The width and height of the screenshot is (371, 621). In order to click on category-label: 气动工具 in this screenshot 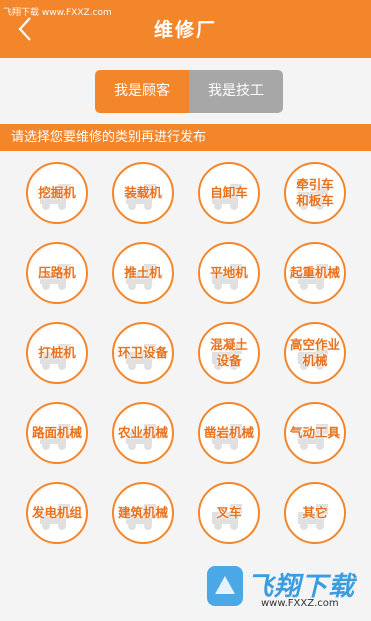, I will do `click(314, 432)`.